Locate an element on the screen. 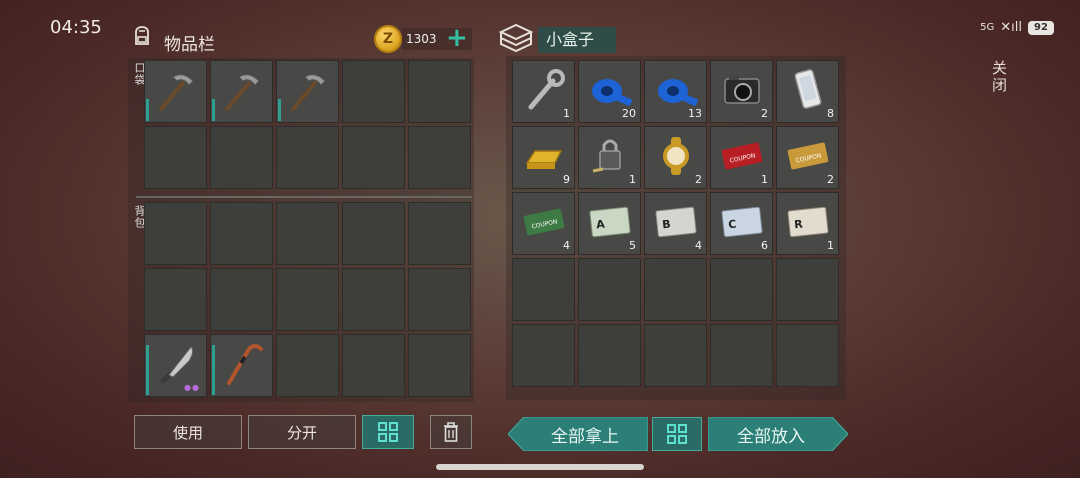 Image resolution: width=1080 pixels, height=478 pixels. gold-coupon-icon: COUPON is located at coordinates (808, 156).